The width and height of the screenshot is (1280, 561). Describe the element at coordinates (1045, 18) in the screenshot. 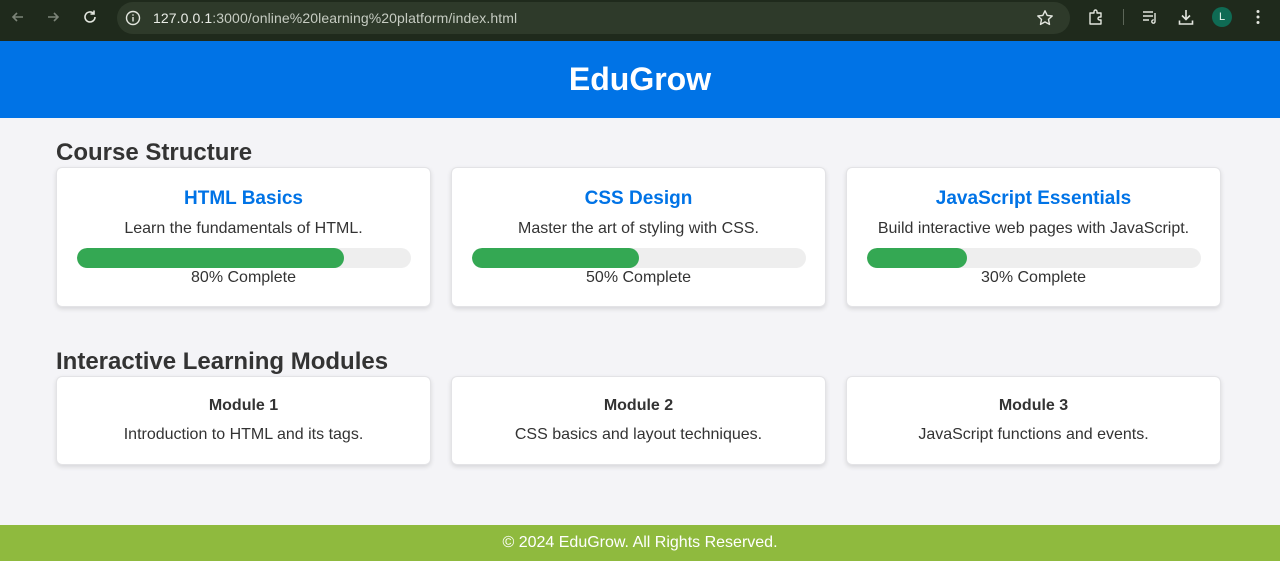

I see `bookmark-star-icon` at that location.